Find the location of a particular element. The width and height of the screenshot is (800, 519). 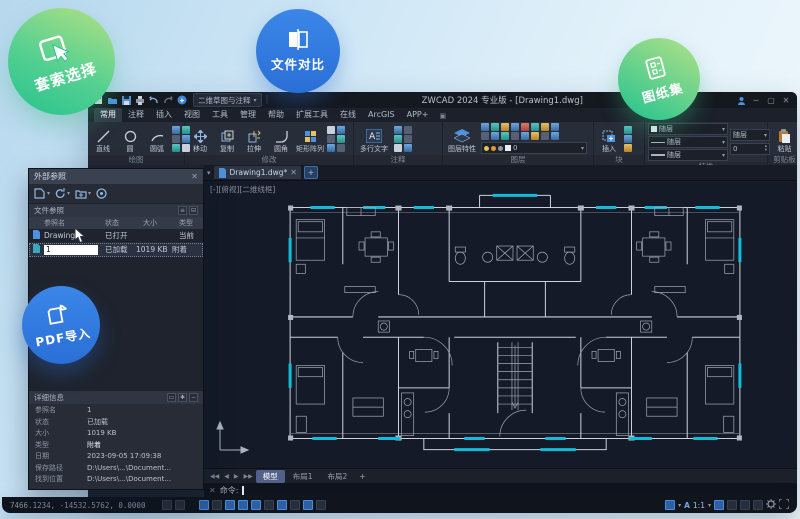

redo-icon is located at coordinates (168, 100).